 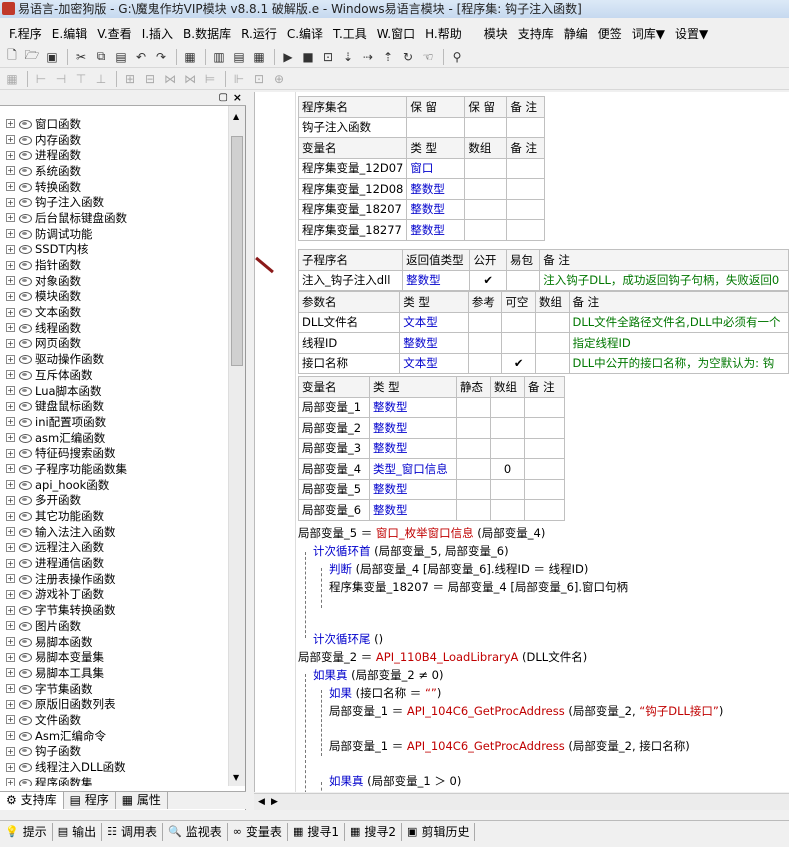 What do you see at coordinates (536, 33) in the screenshot?
I see `menu-support-lib: 支持库` at bounding box center [536, 33].